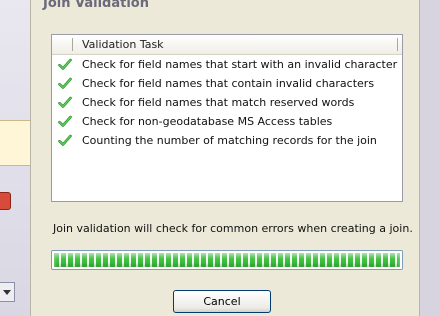  Describe the element at coordinates (96, 5) in the screenshot. I see `dialog-title: Join Validation` at that location.